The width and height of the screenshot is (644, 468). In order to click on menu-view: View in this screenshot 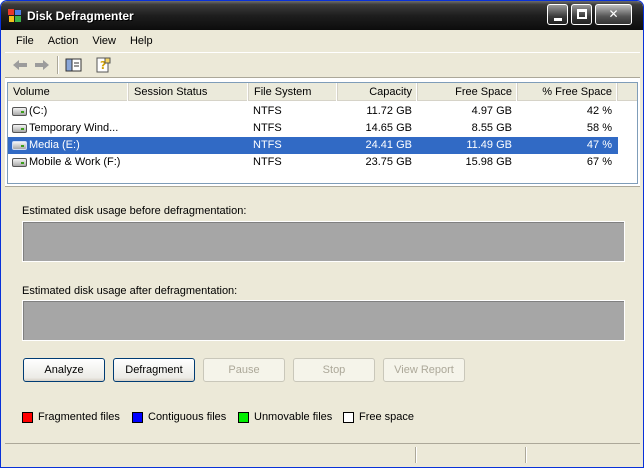, I will do `click(104, 41)`.